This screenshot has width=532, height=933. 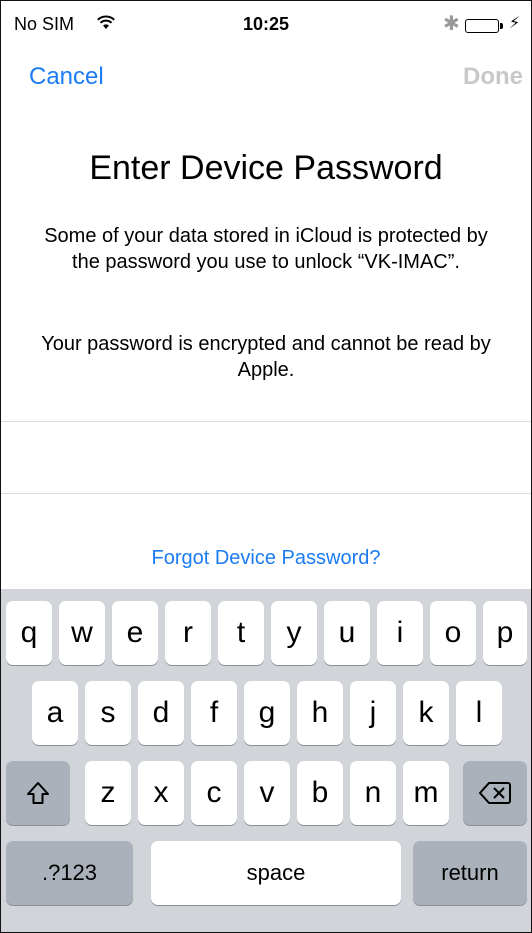 What do you see at coordinates (214, 713) in the screenshot?
I see `key-f: f` at bounding box center [214, 713].